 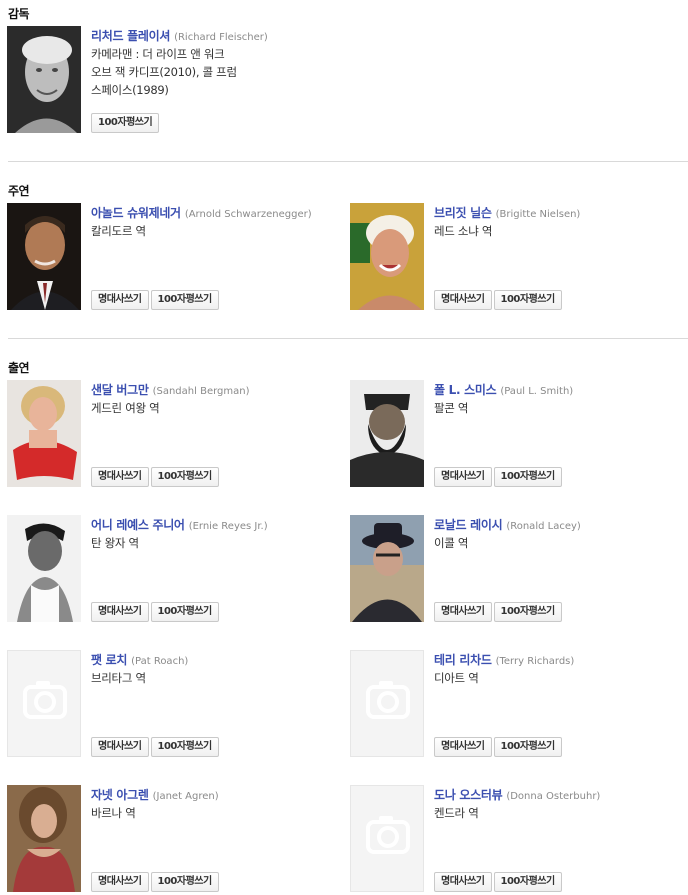 I want to click on actor-role: 이콜 역, so click(x=451, y=543).